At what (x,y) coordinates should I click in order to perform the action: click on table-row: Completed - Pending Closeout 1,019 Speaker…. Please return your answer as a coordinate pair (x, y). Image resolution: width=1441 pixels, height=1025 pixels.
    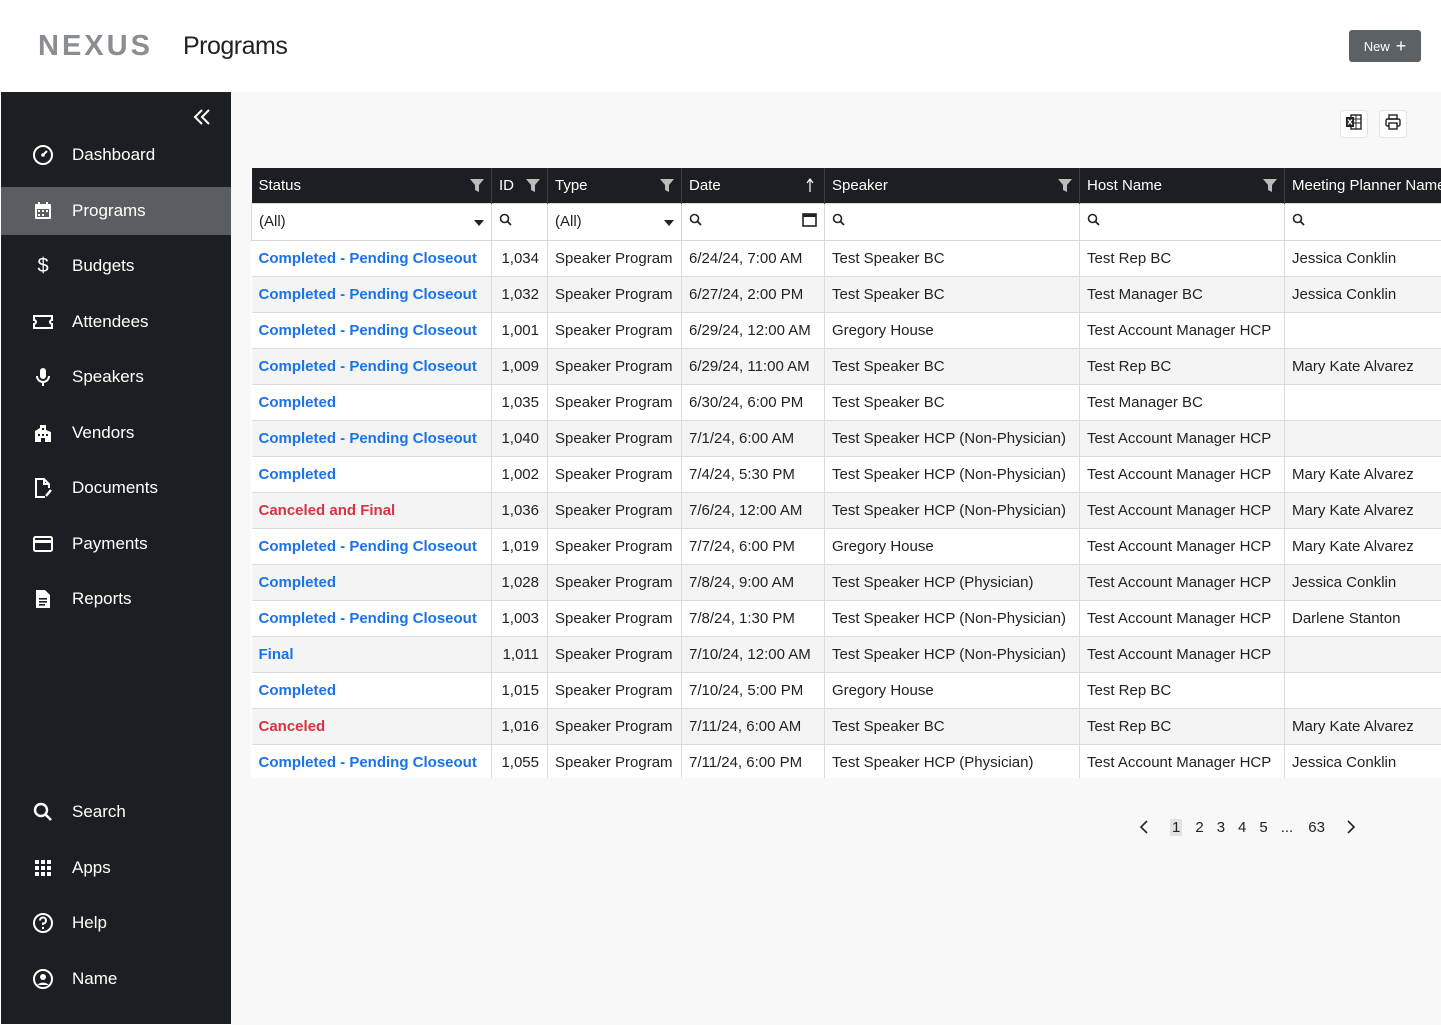
    Looking at the image, I should click on (846, 546).